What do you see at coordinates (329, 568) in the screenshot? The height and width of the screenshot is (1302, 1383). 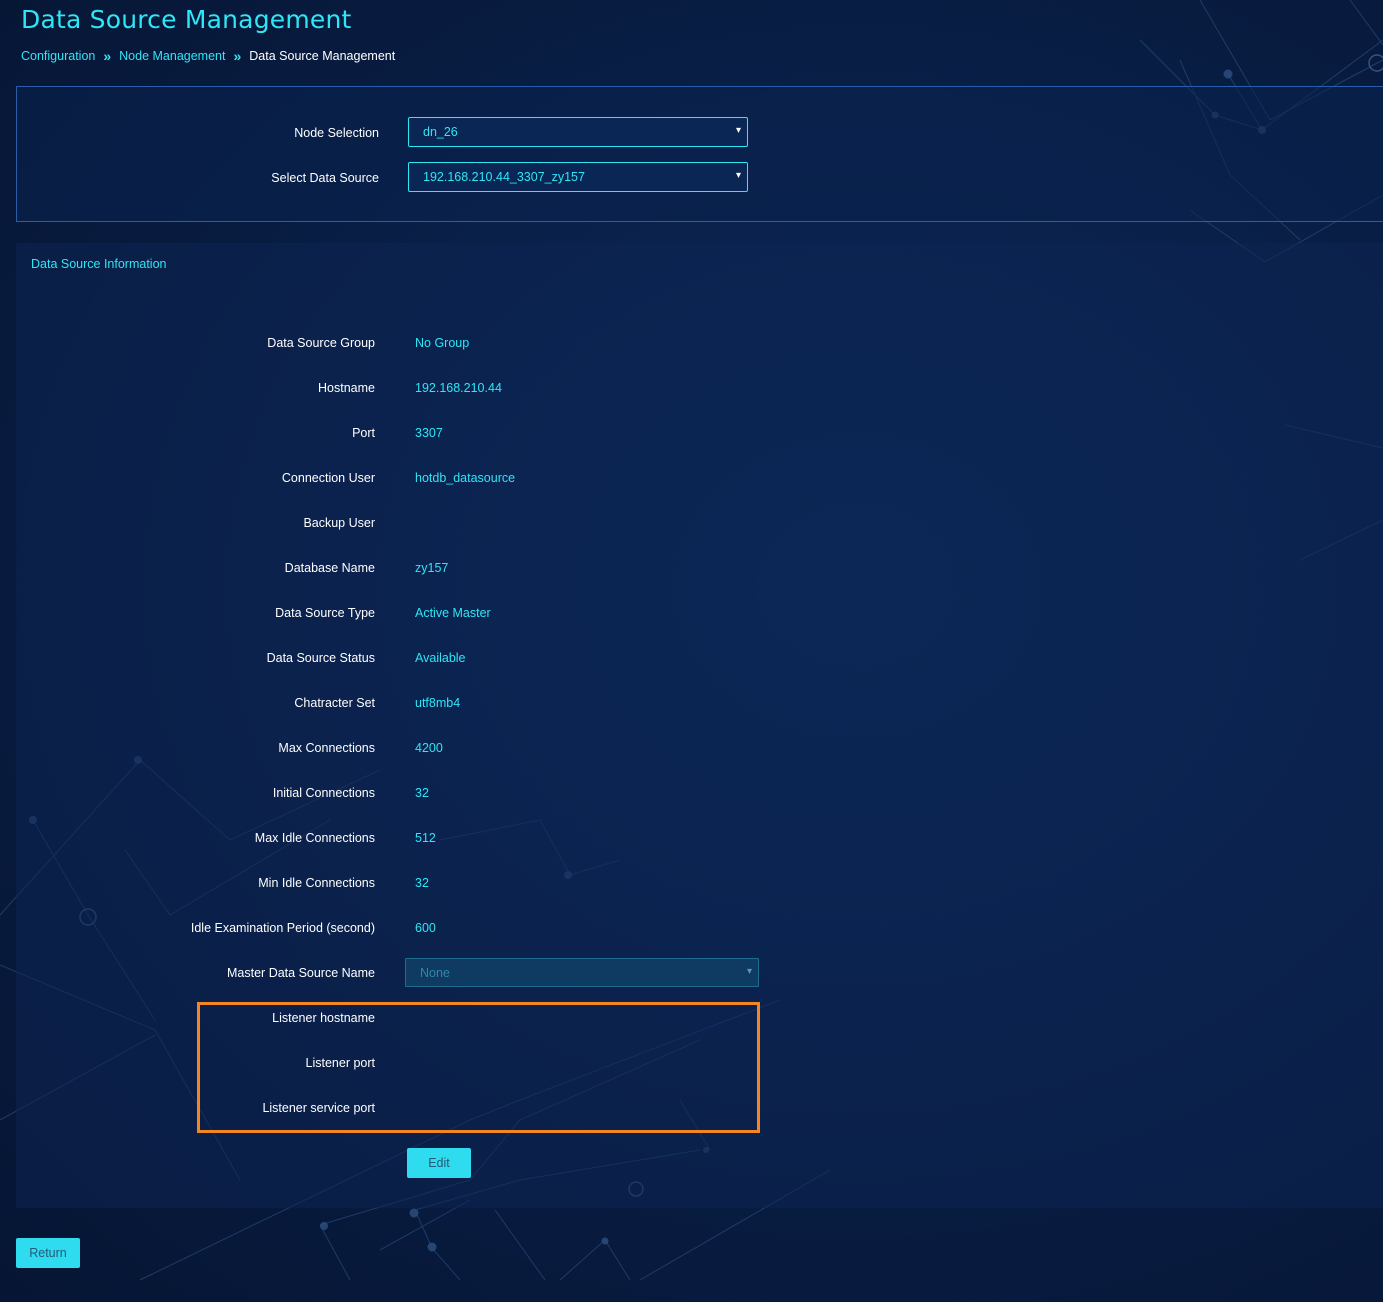 I see `database-name-label: Database Name` at bounding box center [329, 568].